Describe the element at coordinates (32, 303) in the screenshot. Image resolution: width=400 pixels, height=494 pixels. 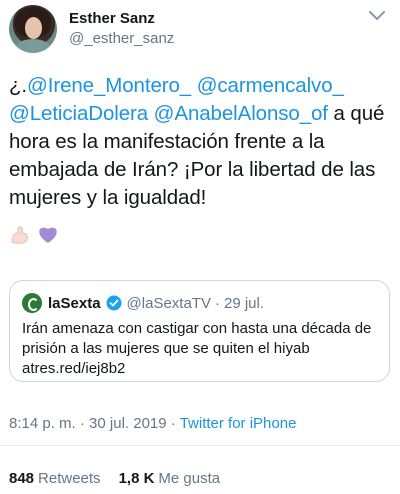
I see `lasexta-logo-icon` at that location.